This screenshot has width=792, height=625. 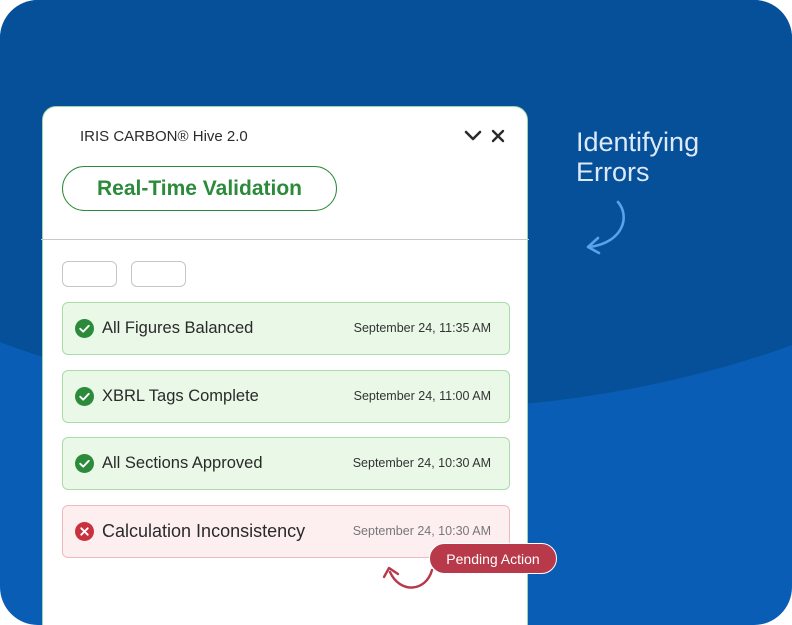 I want to click on validation-label: Calculation Inconsistency, so click(x=204, y=531).